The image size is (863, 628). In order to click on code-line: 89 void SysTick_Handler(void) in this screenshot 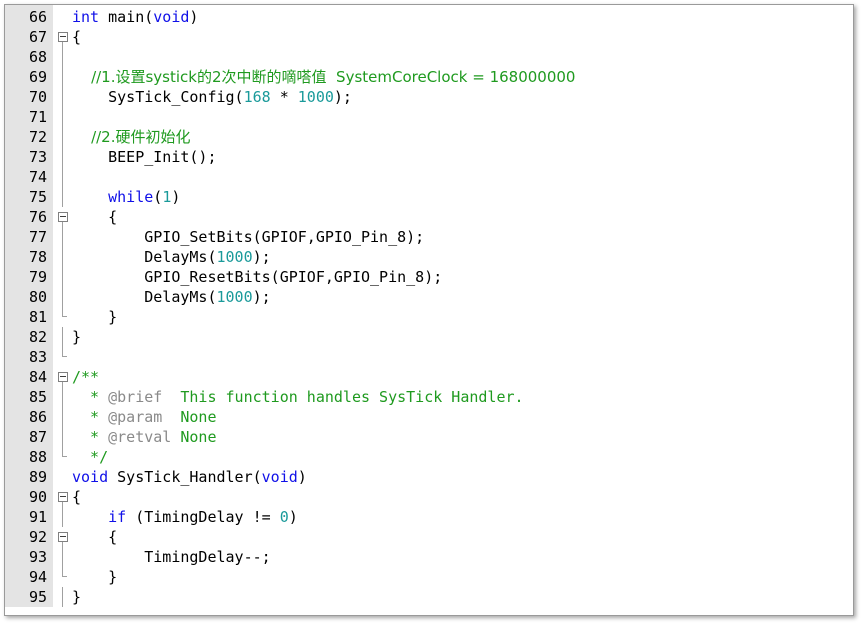, I will do `click(429, 477)`.